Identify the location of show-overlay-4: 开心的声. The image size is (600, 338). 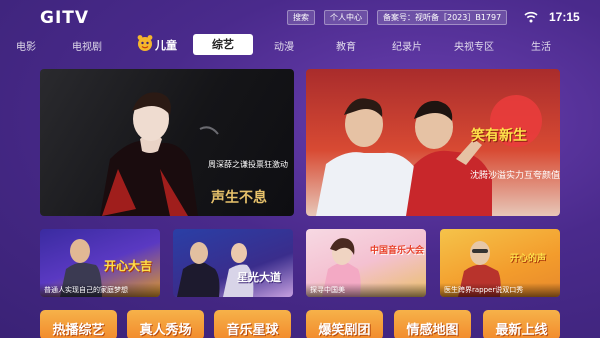
(528, 259).